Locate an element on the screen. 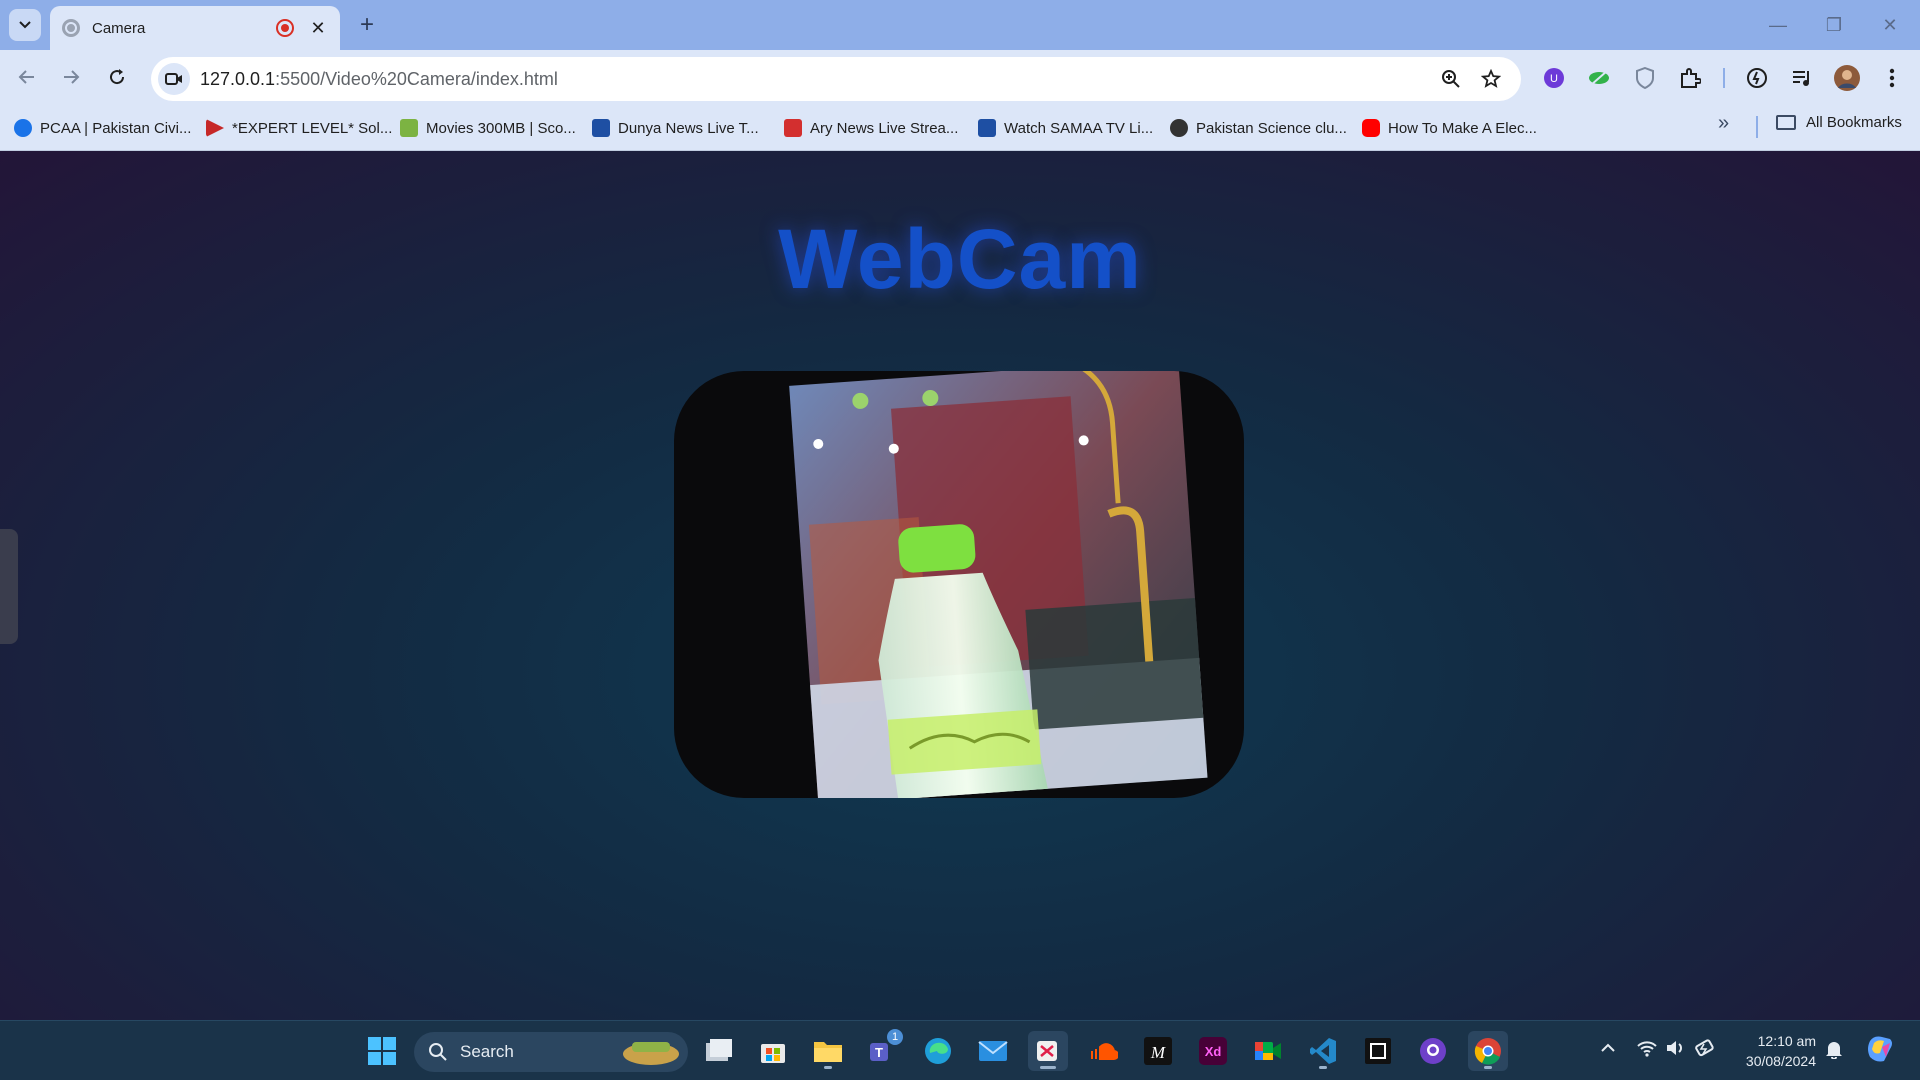 The image size is (1920, 1080). bookmark-star-button is located at coordinates (1491, 79).